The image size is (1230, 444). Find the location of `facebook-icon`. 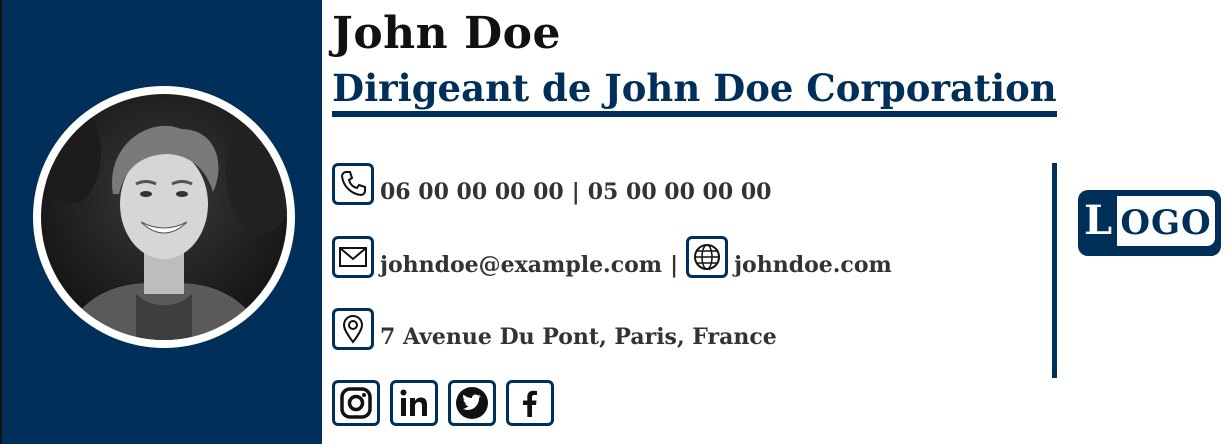

facebook-icon is located at coordinates (530, 403).